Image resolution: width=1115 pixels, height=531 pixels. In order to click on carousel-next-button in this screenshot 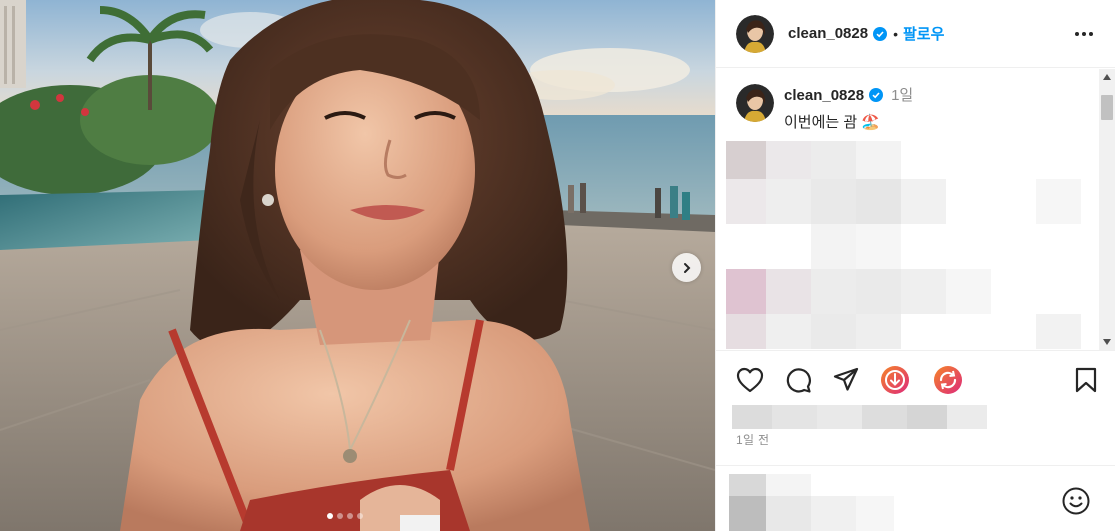, I will do `click(686, 267)`.